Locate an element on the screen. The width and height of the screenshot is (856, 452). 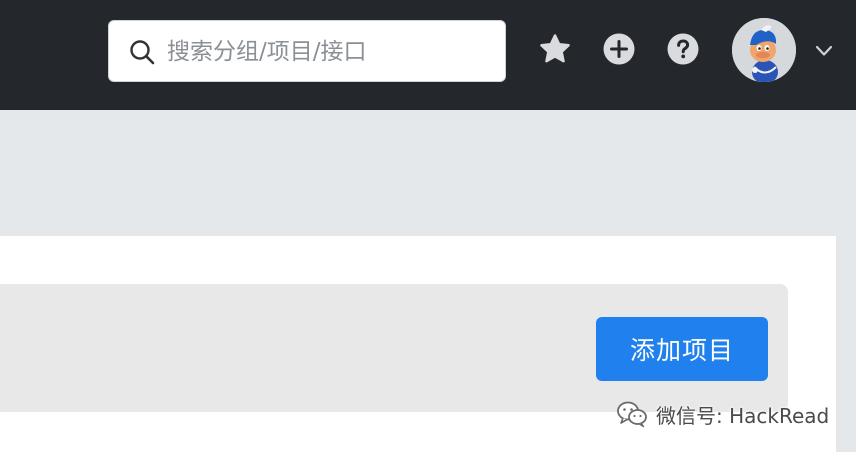
question-circle-icon is located at coordinates (683, 49).